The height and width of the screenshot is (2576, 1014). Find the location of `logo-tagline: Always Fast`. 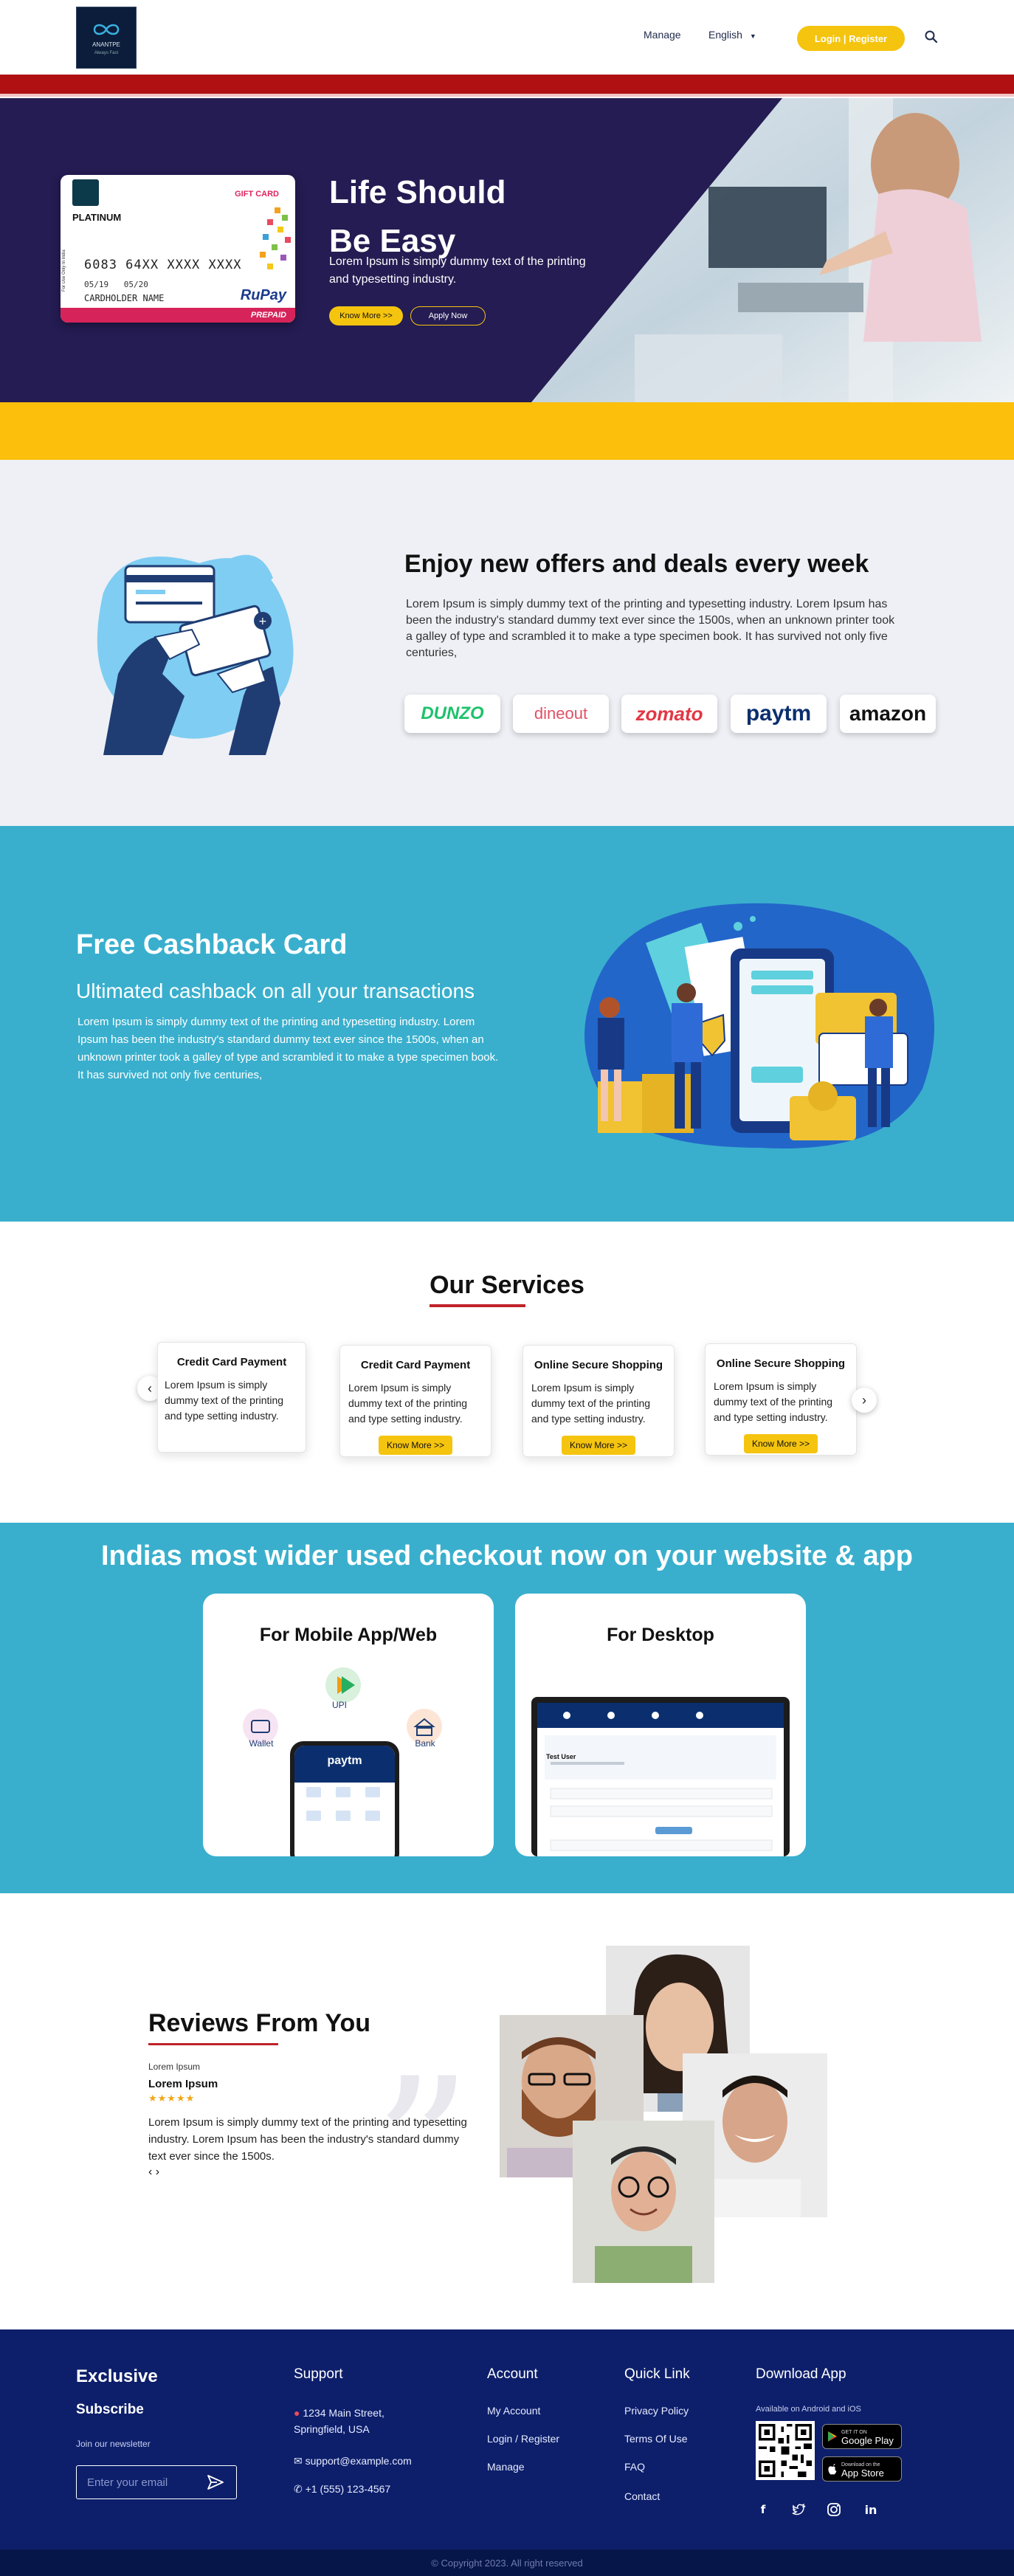

logo-tagline: Always Fast is located at coordinates (106, 53).